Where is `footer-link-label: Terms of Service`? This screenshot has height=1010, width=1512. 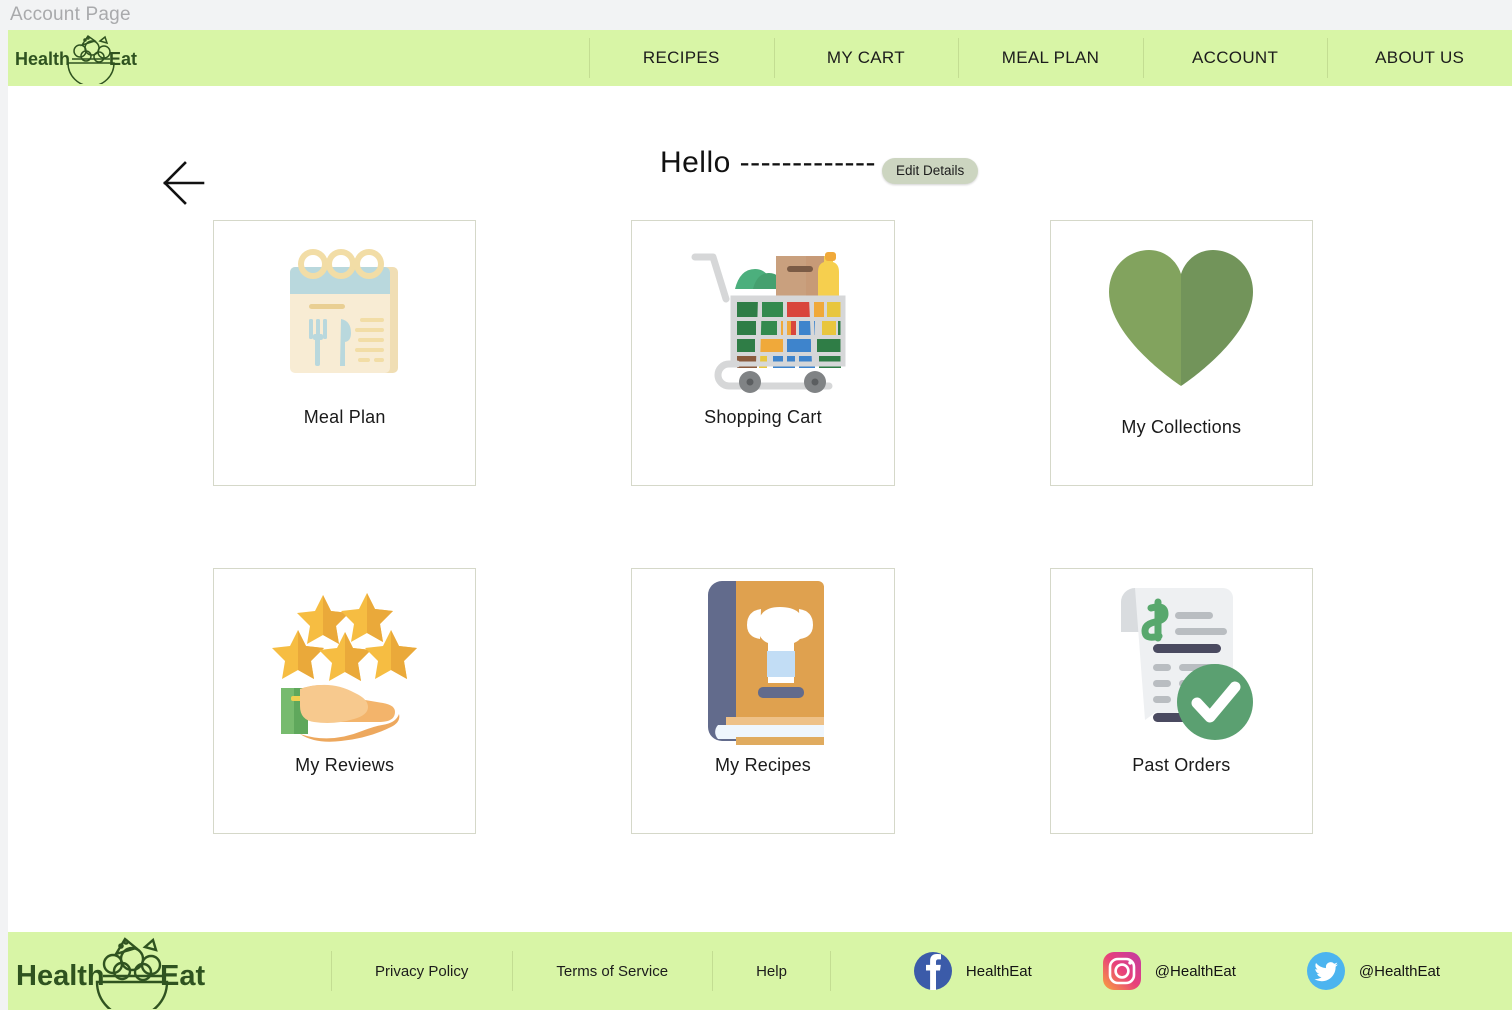
footer-link-label: Terms of Service is located at coordinates (612, 971).